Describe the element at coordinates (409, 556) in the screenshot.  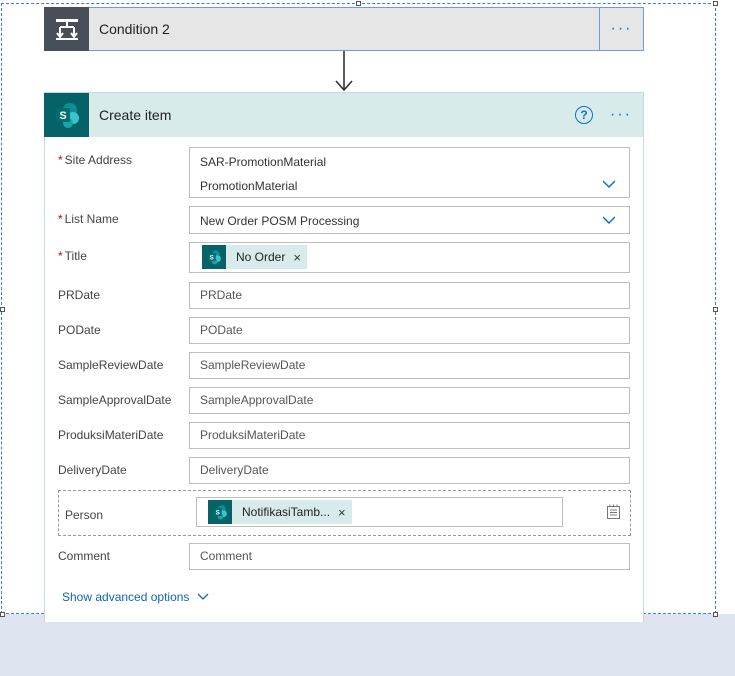
I see `comment-input: Comment` at that location.